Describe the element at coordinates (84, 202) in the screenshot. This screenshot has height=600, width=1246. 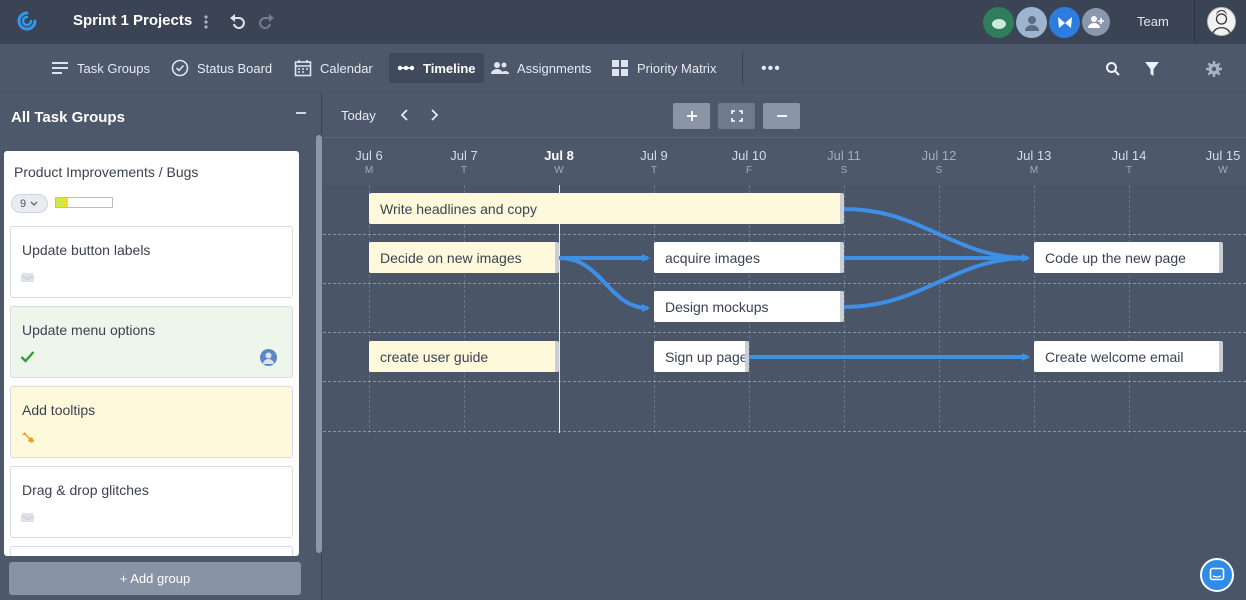
I see `group-progress-bar` at that location.